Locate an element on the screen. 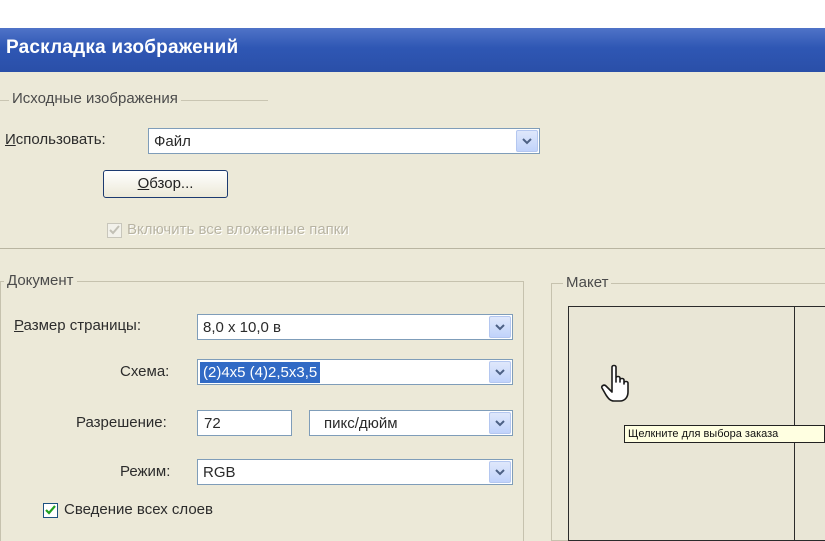 The image size is (825, 541). page-size-label: Размер страницы: is located at coordinates (77, 325).